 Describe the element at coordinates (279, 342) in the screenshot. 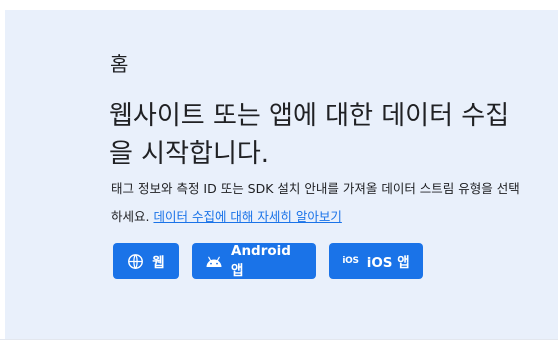

I see `divider` at that location.